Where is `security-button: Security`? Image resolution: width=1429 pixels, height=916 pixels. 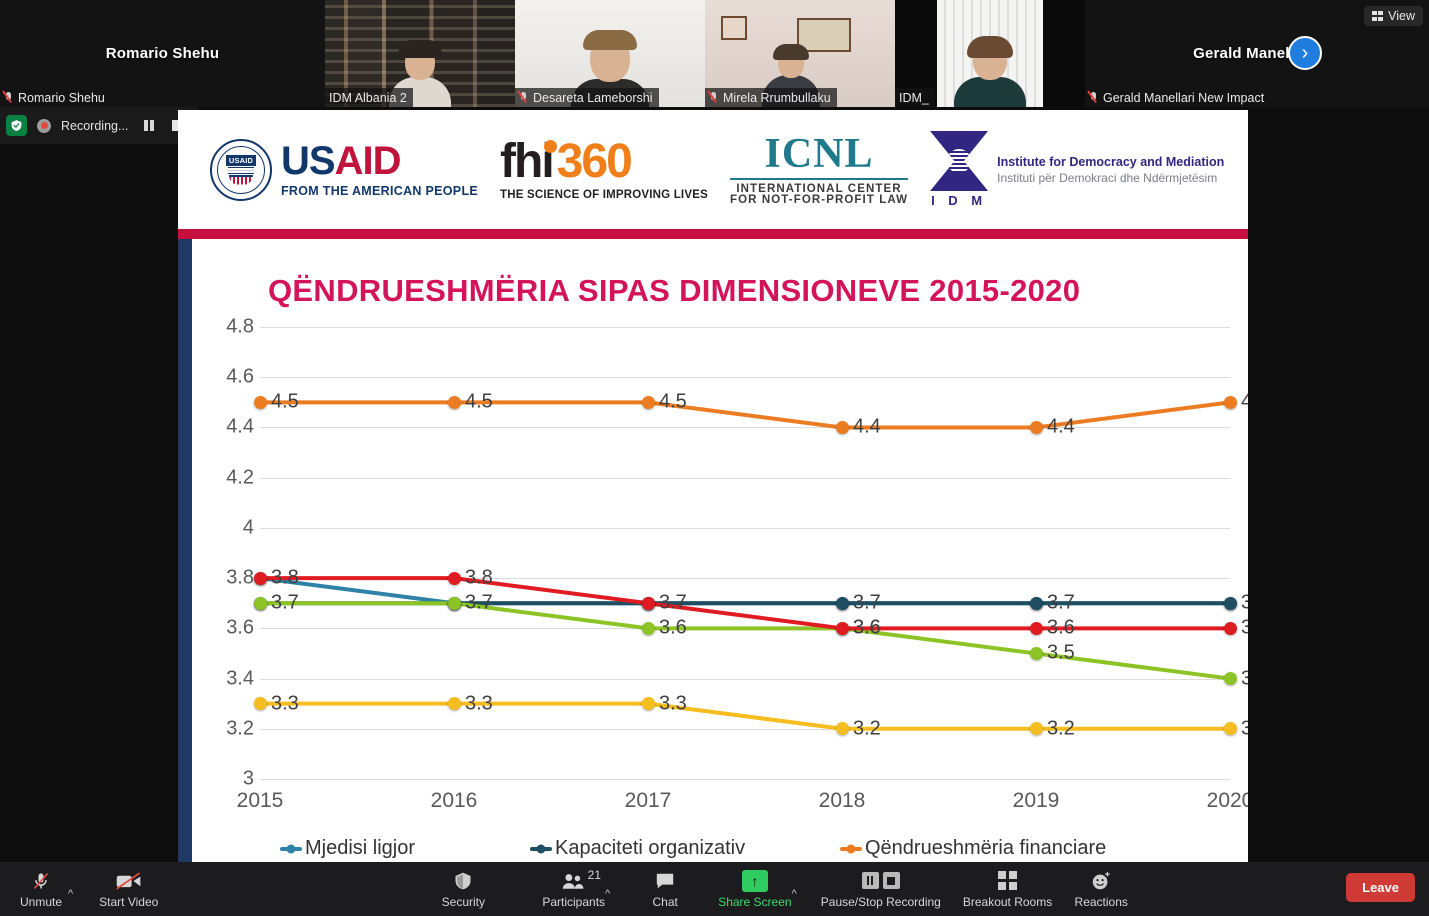 security-button: Security is located at coordinates (463, 889).